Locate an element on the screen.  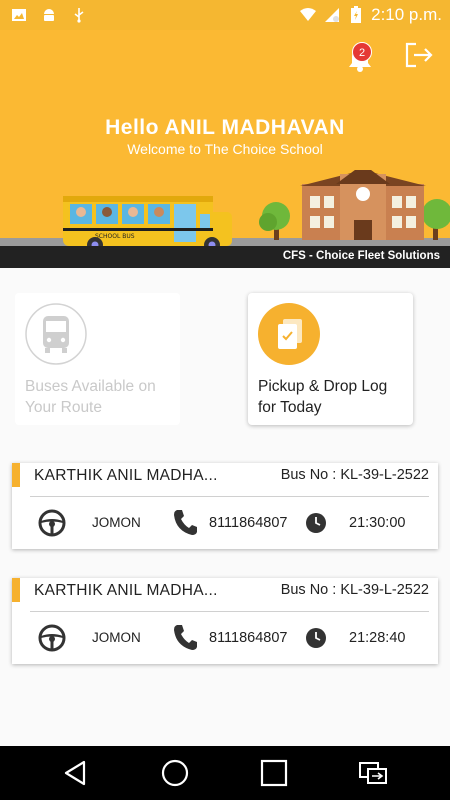
welcome-text: Welcome to The Choice School is located at coordinates (225, 149).